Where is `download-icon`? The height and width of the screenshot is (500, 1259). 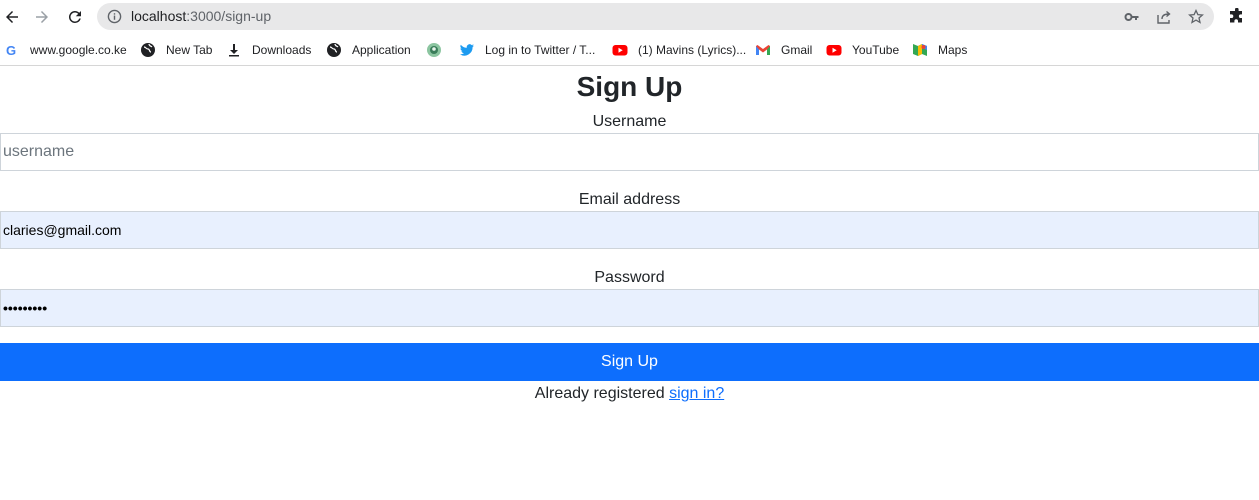
download-icon is located at coordinates (234, 50).